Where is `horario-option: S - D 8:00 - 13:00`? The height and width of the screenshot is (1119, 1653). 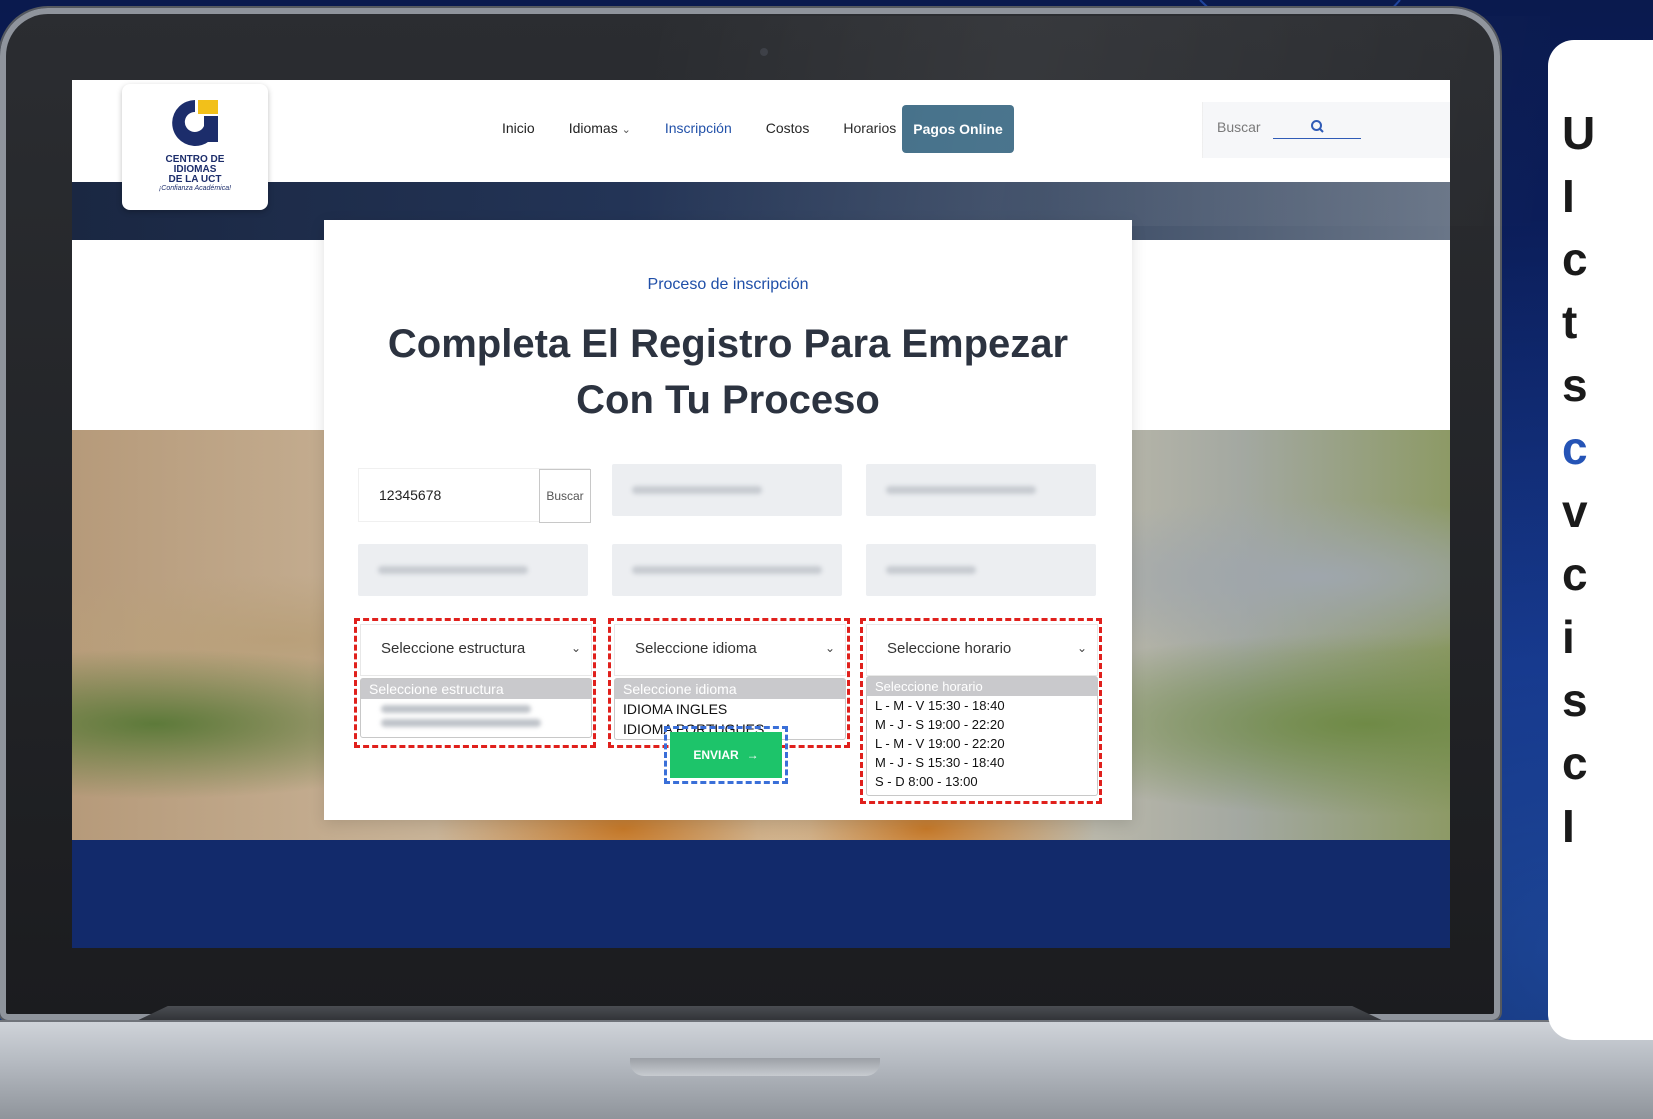
horario-option: S - D 8:00 - 13:00 is located at coordinates (982, 781).